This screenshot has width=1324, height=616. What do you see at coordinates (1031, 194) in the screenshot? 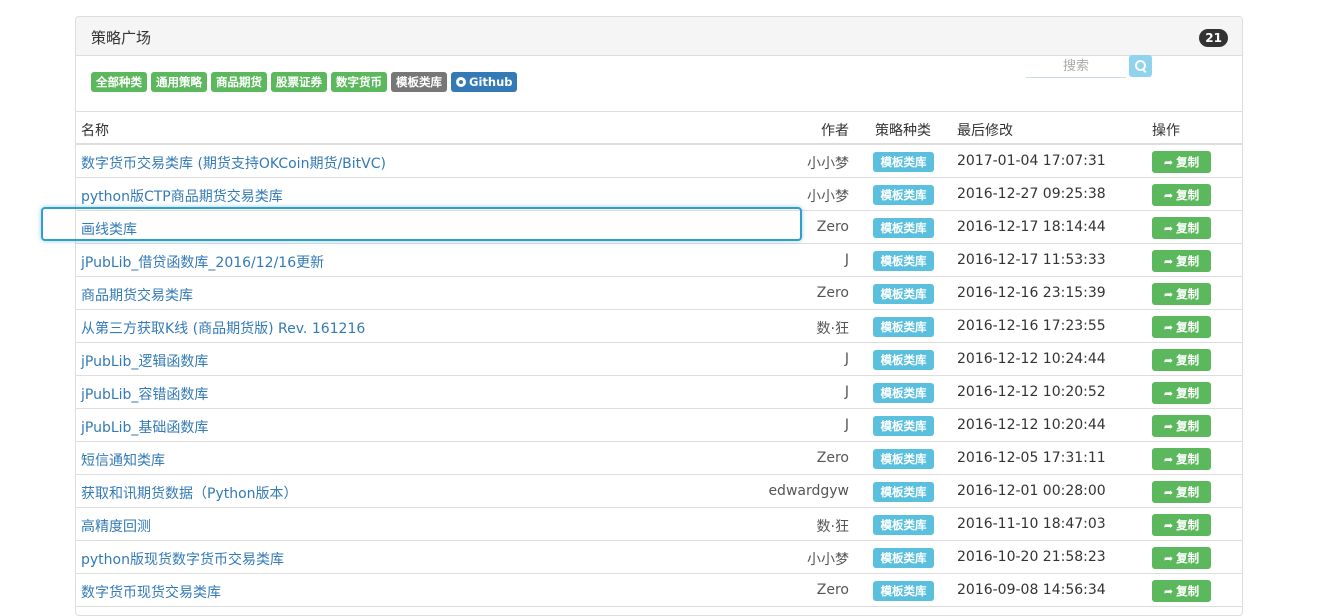
I see `modified-time: 2016-12-27 09:25:38` at bounding box center [1031, 194].